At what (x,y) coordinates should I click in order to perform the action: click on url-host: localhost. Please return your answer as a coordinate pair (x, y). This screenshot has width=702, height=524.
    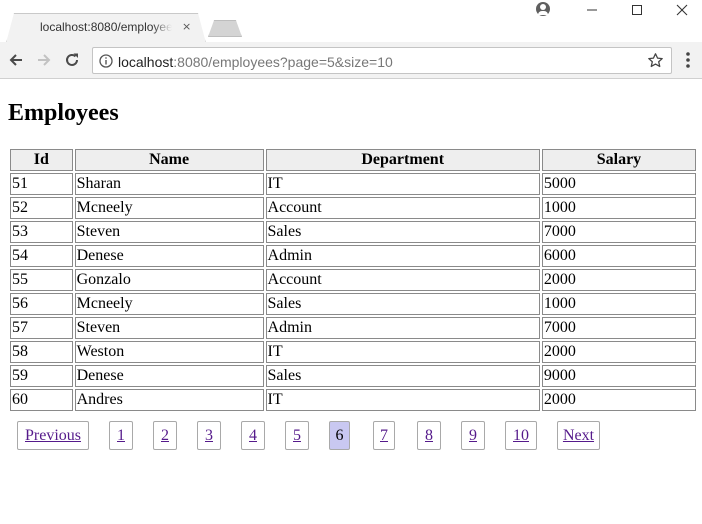
    Looking at the image, I should click on (146, 62).